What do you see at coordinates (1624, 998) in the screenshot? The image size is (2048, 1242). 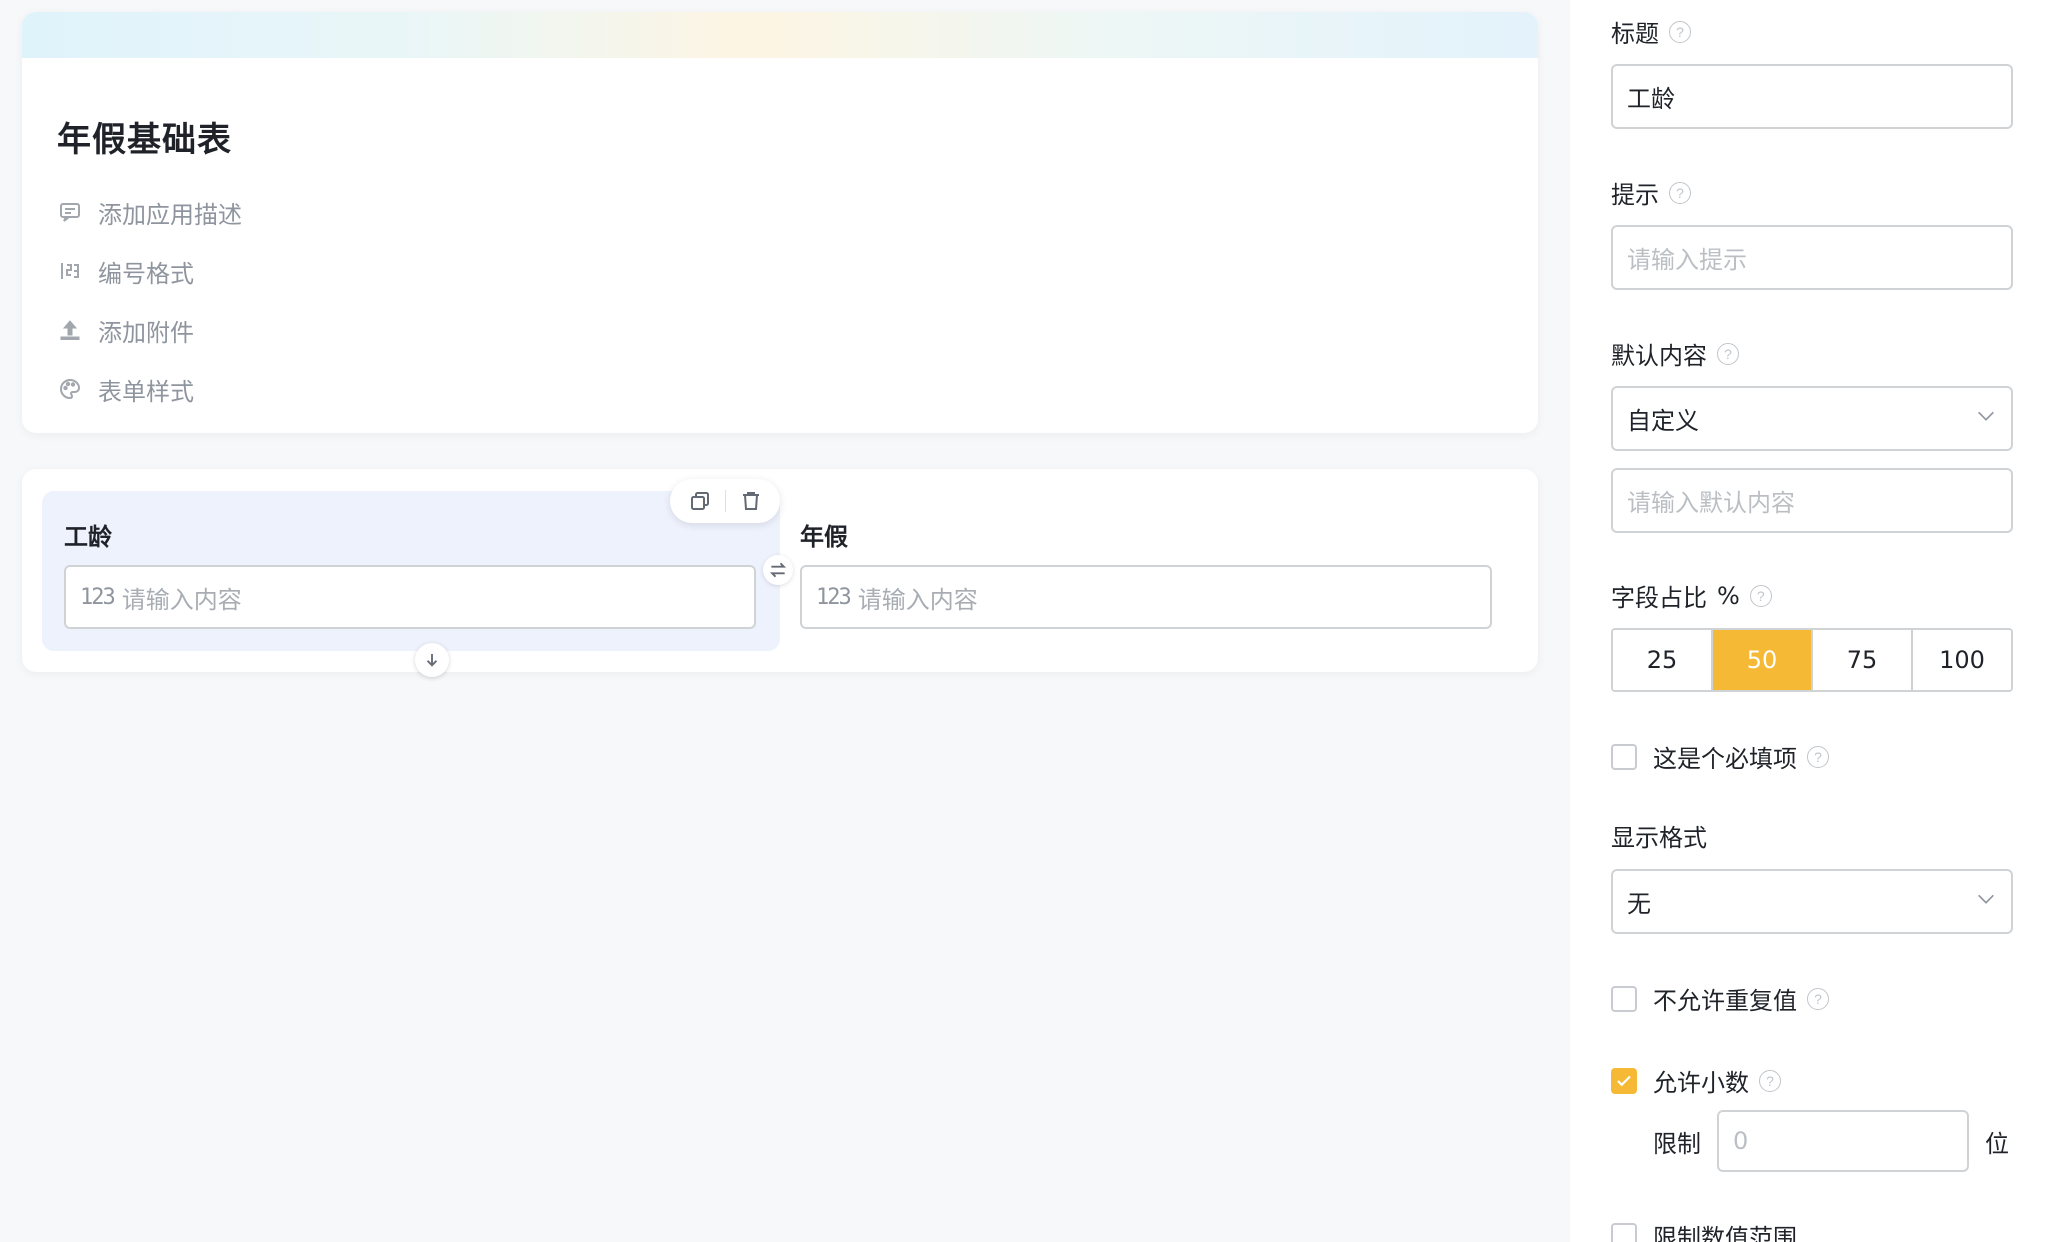 I see `no-duplicate-checkbox` at bounding box center [1624, 998].